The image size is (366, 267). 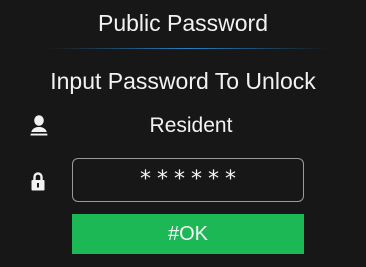 What do you see at coordinates (191, 179) in the screenshot?
I see `password-masked-value: ******` at bounding box center [191, 179].